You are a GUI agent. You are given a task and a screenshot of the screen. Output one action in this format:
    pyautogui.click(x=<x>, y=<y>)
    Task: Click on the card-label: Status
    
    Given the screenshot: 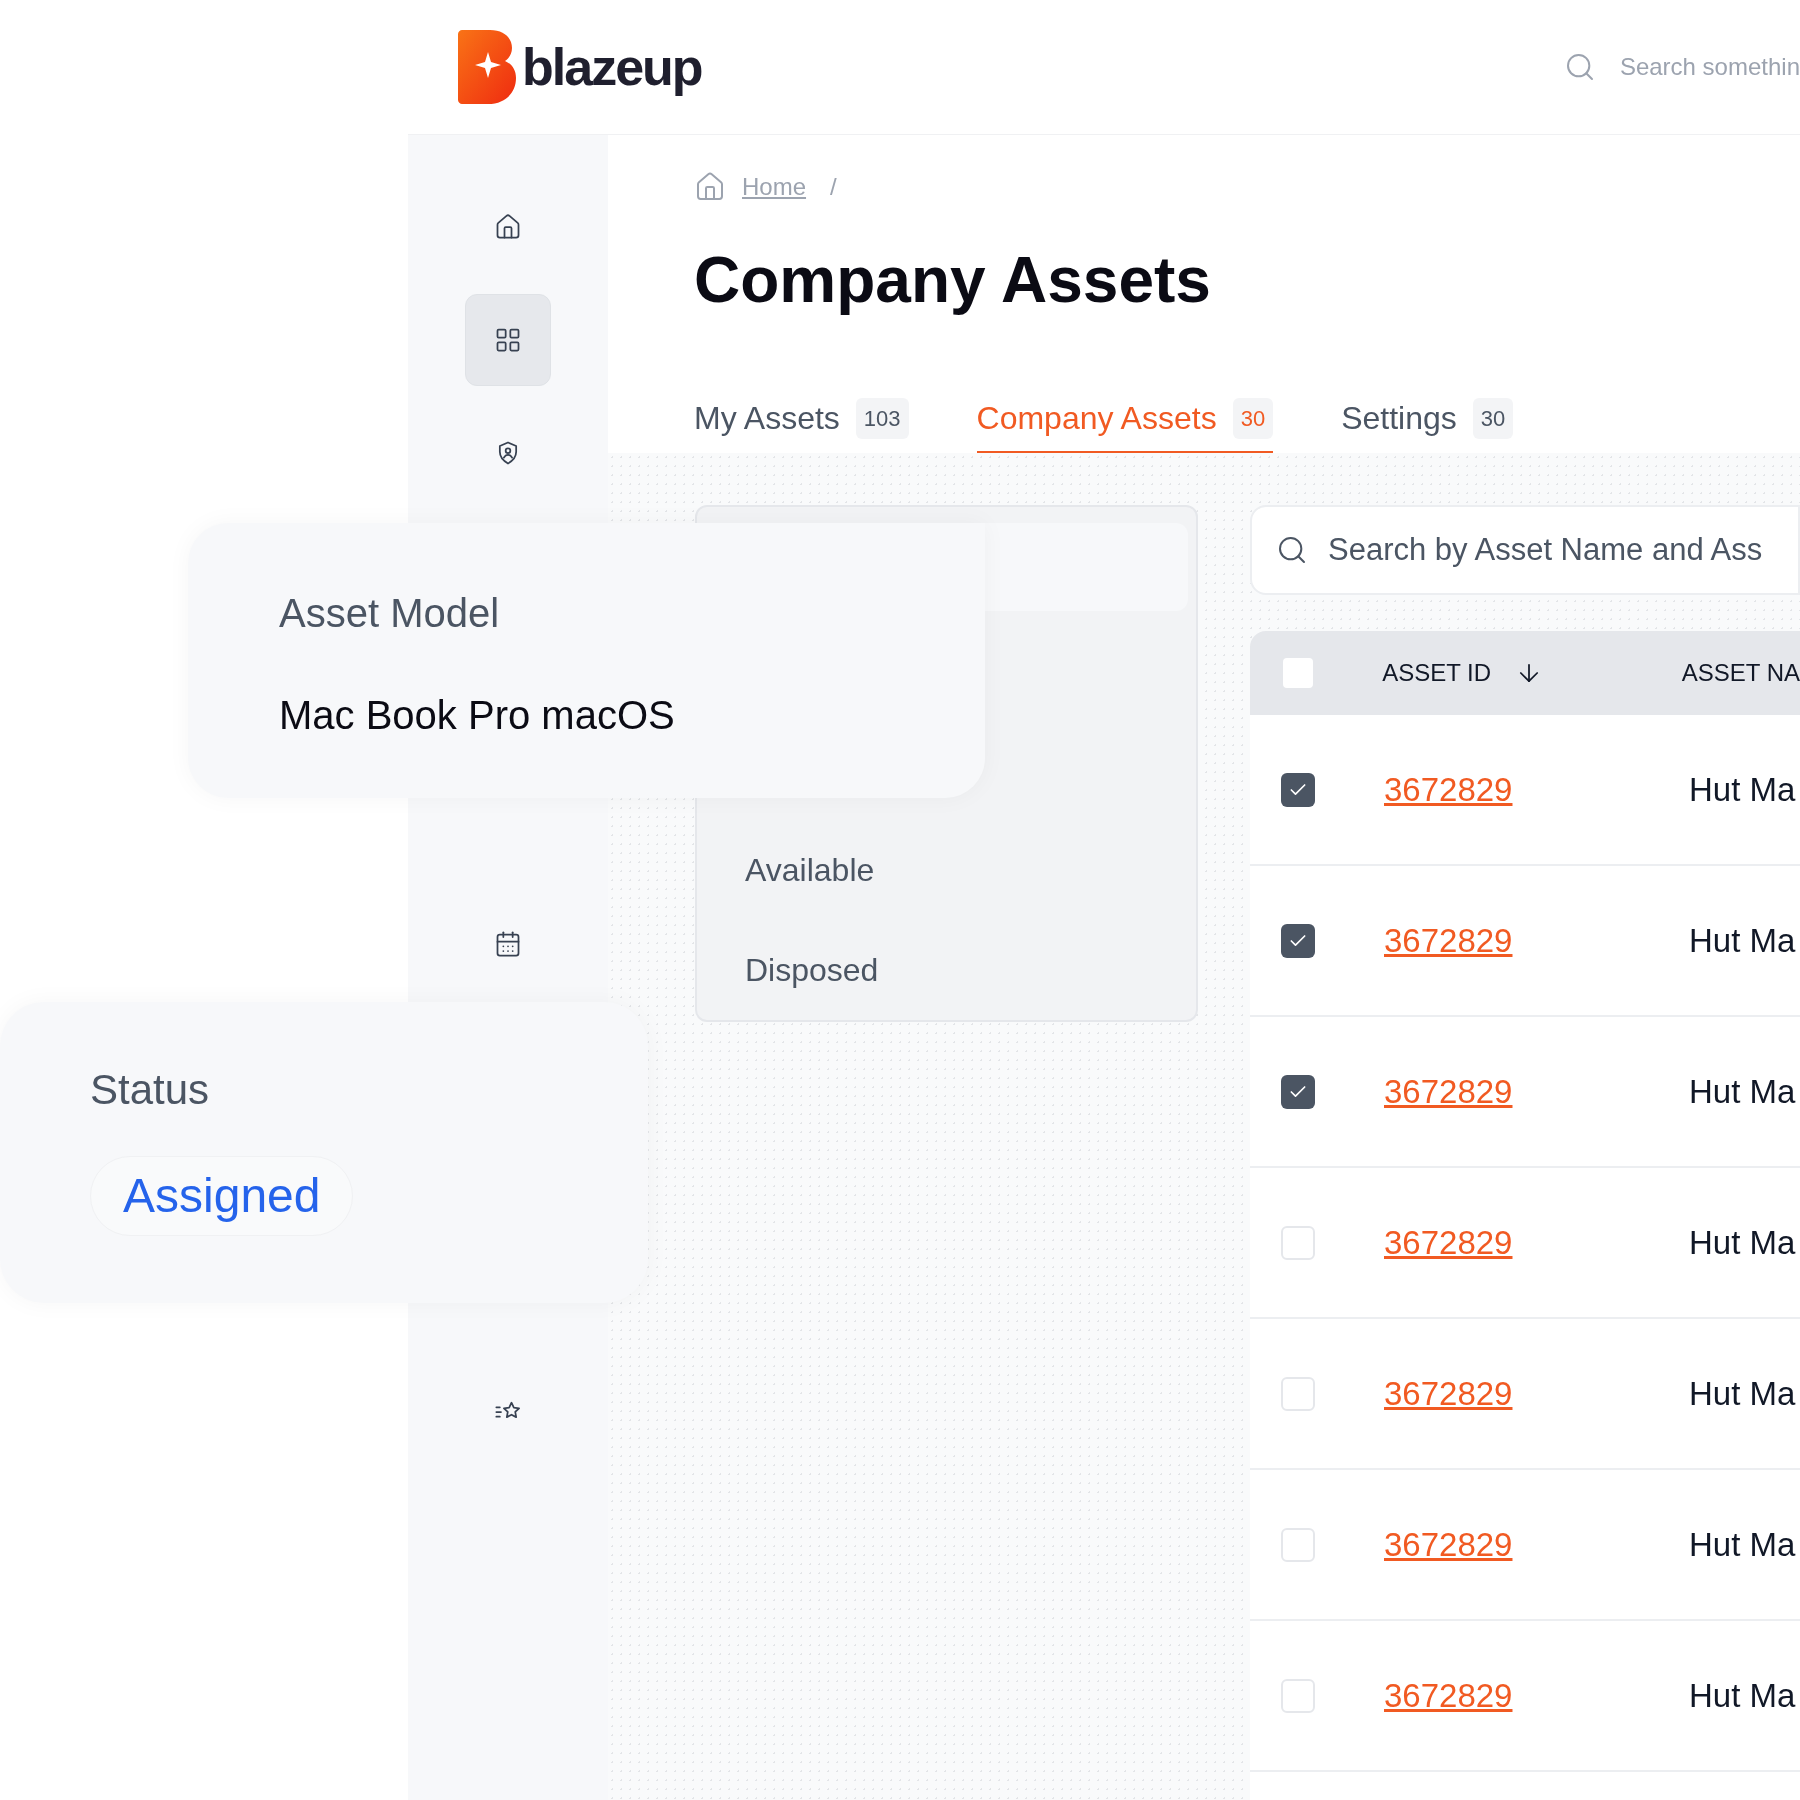 What is the action you would take?
    pyautogui.click(x=150, y=1090)
    